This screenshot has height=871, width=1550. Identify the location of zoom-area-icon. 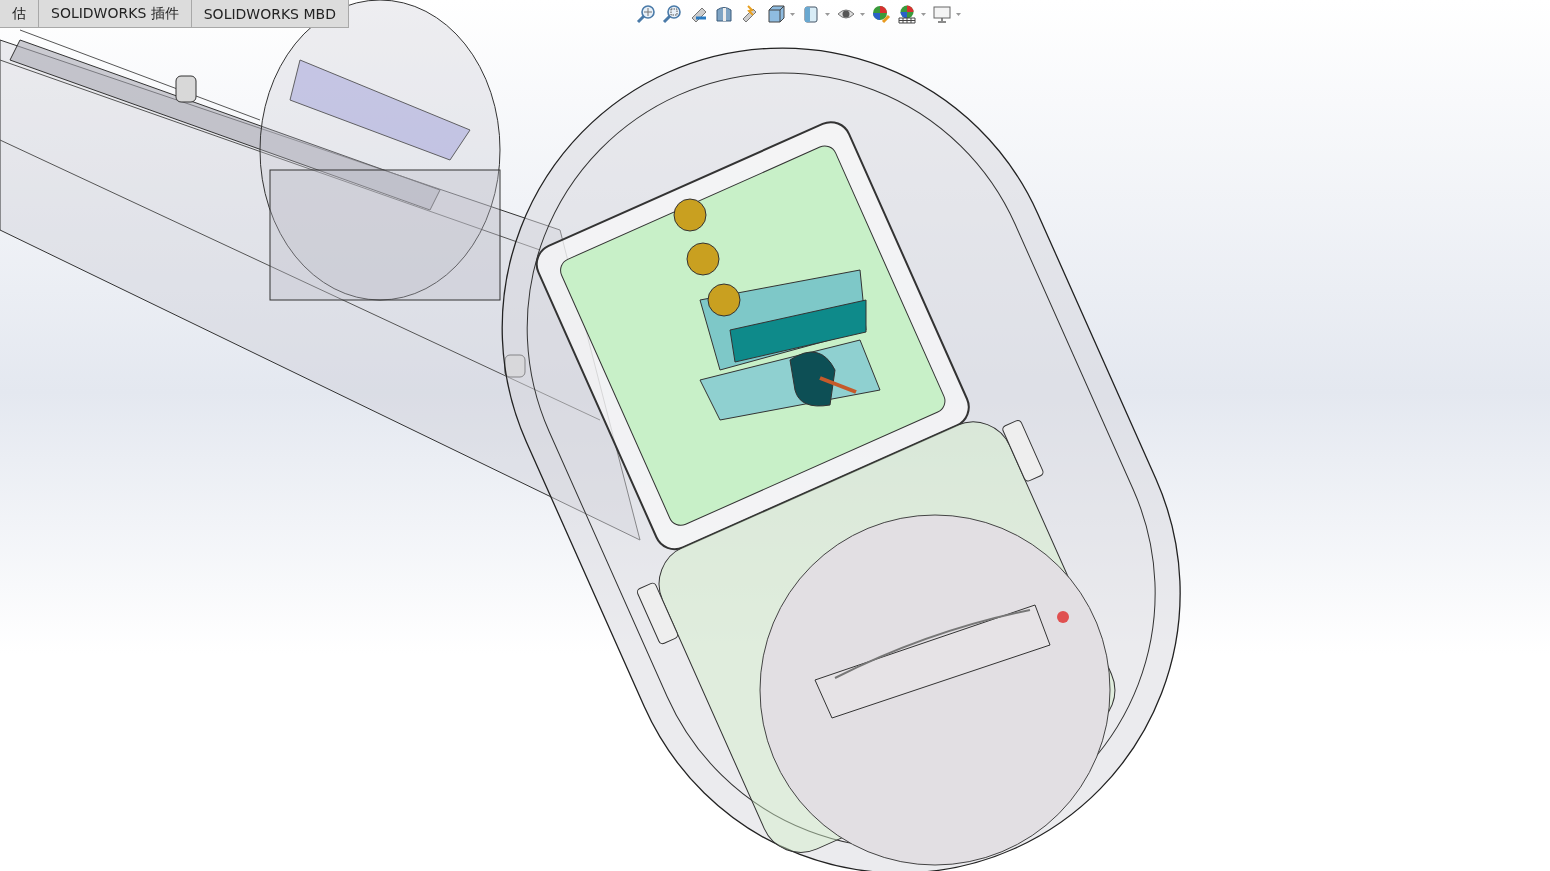
(672, 14).